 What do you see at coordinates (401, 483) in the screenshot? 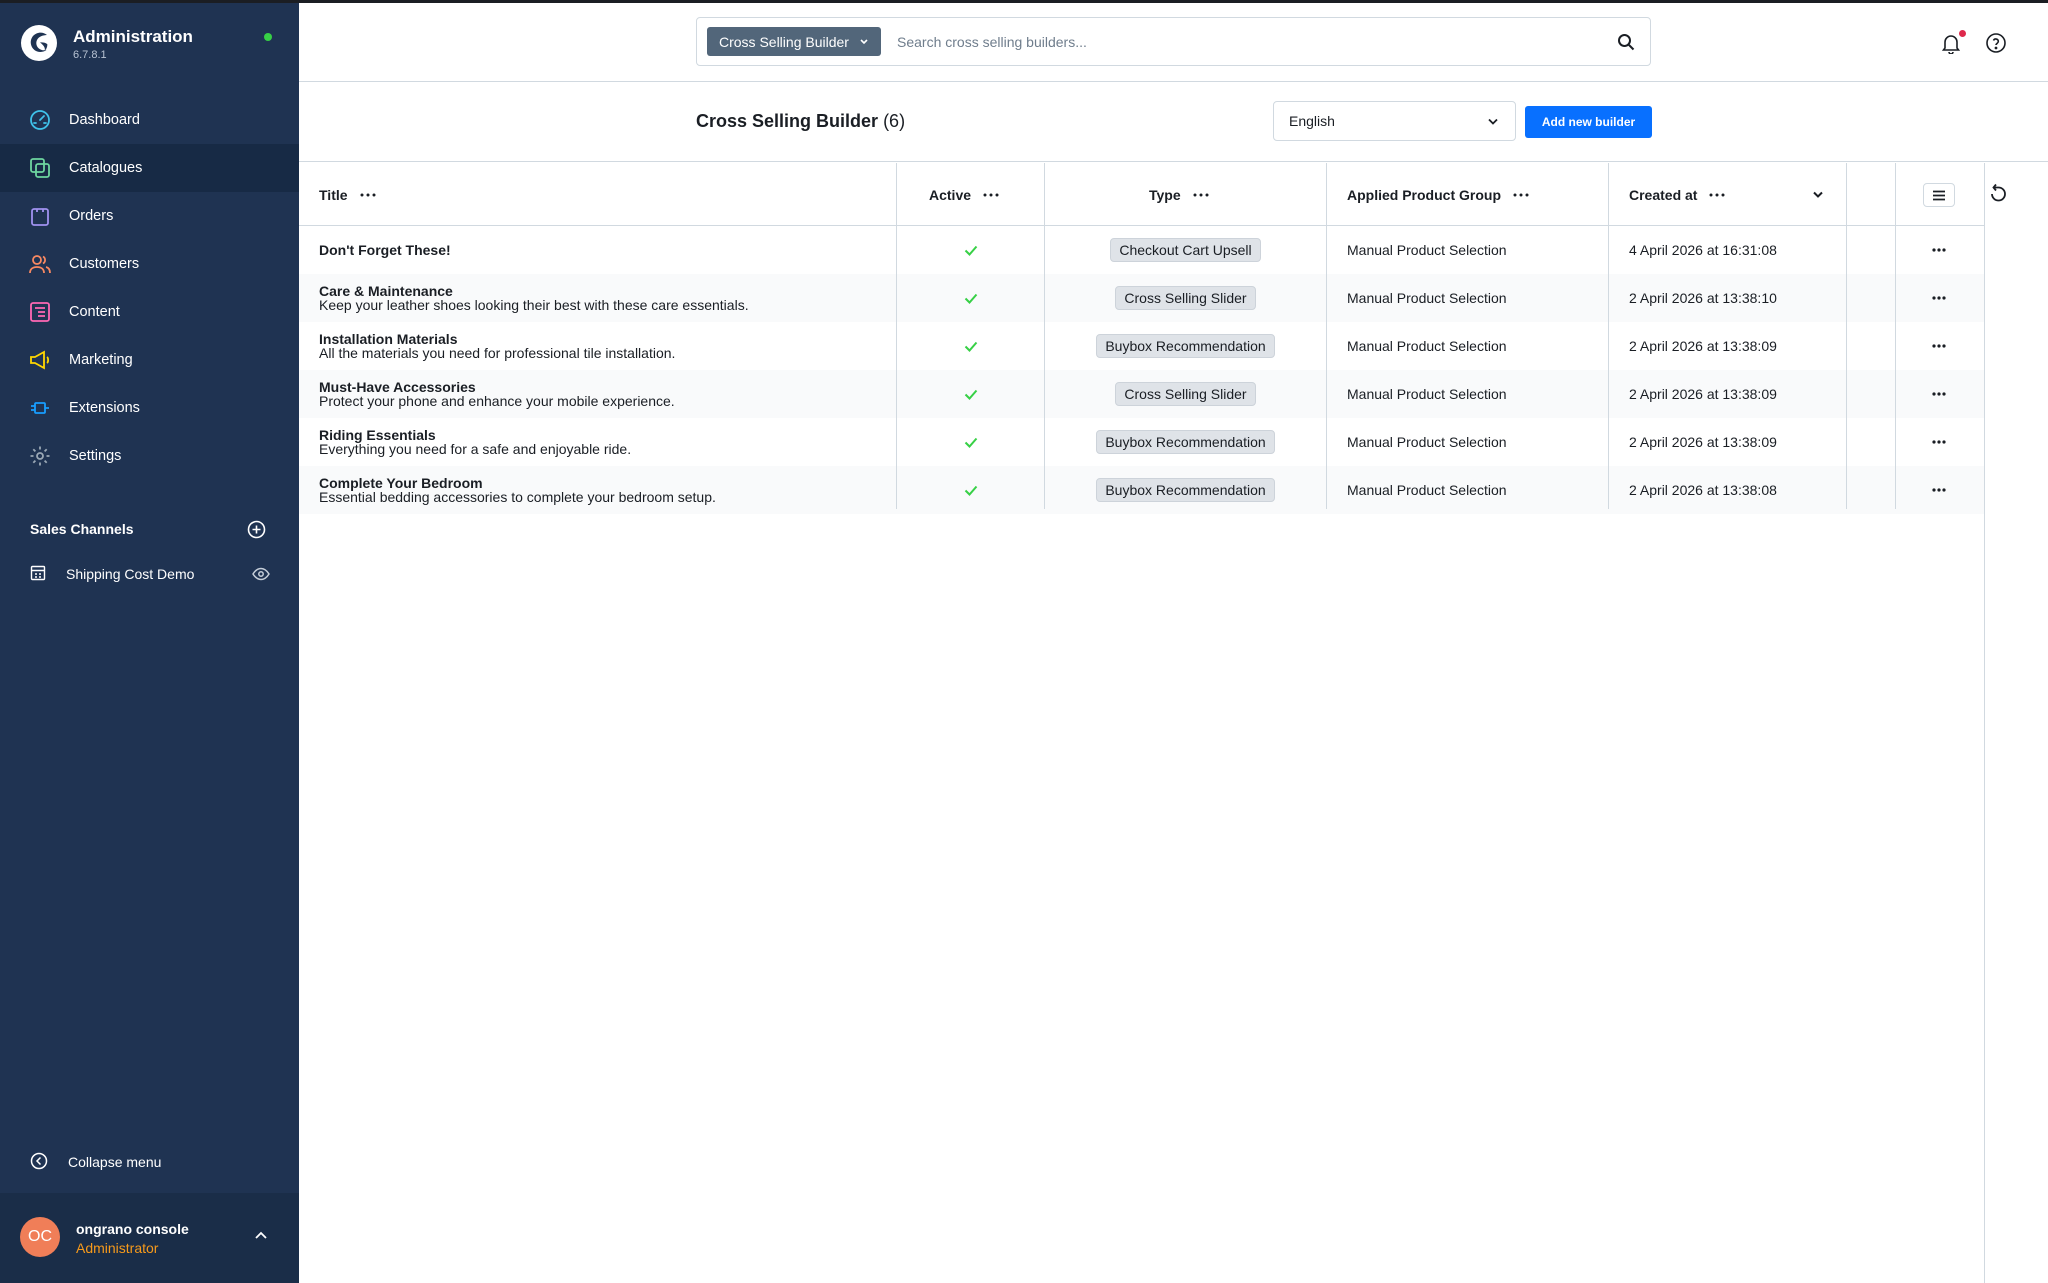
I see `builder-title: Complete Your Bedroom` at bounding box center [401, 483].